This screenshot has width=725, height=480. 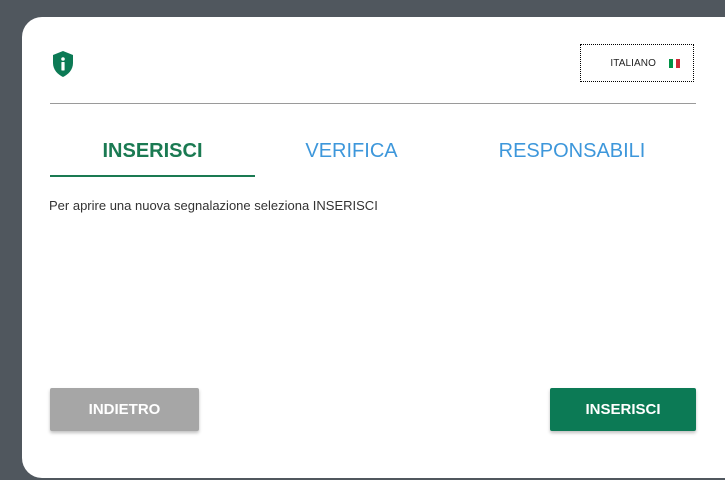 I want to click on tab-responsabili: RESPONSABILI, so click(x=572, y=156).